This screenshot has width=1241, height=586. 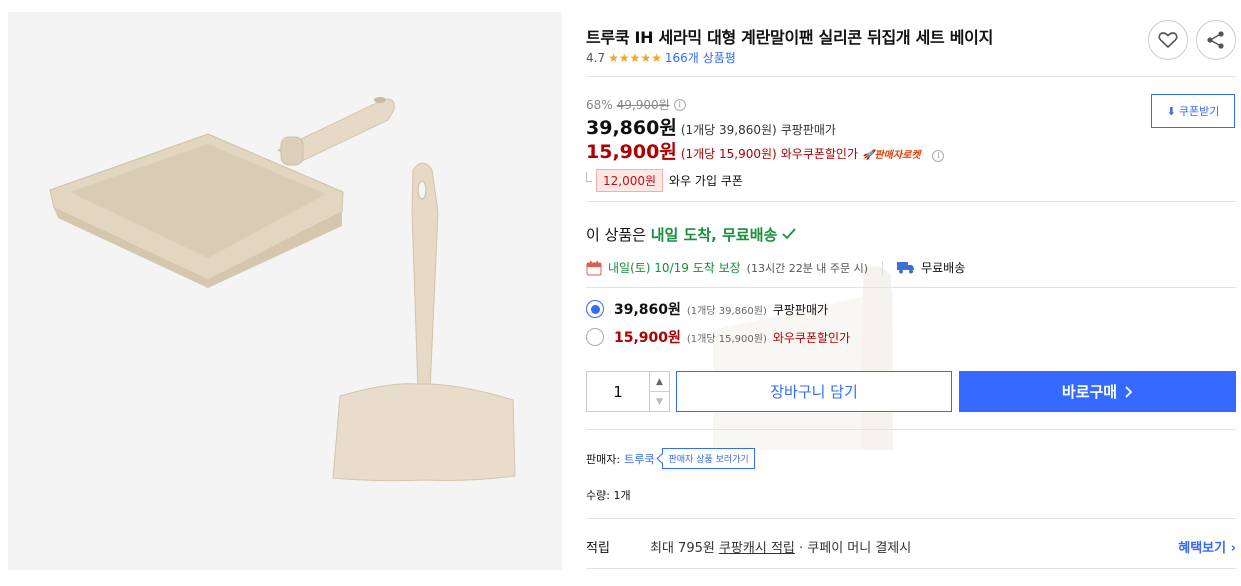 What do you see at coordinates (891, 155) in the screenshot?
I see `seller-rocket-badge: 🚀판매자로켓` at bounding box center [891, 155].